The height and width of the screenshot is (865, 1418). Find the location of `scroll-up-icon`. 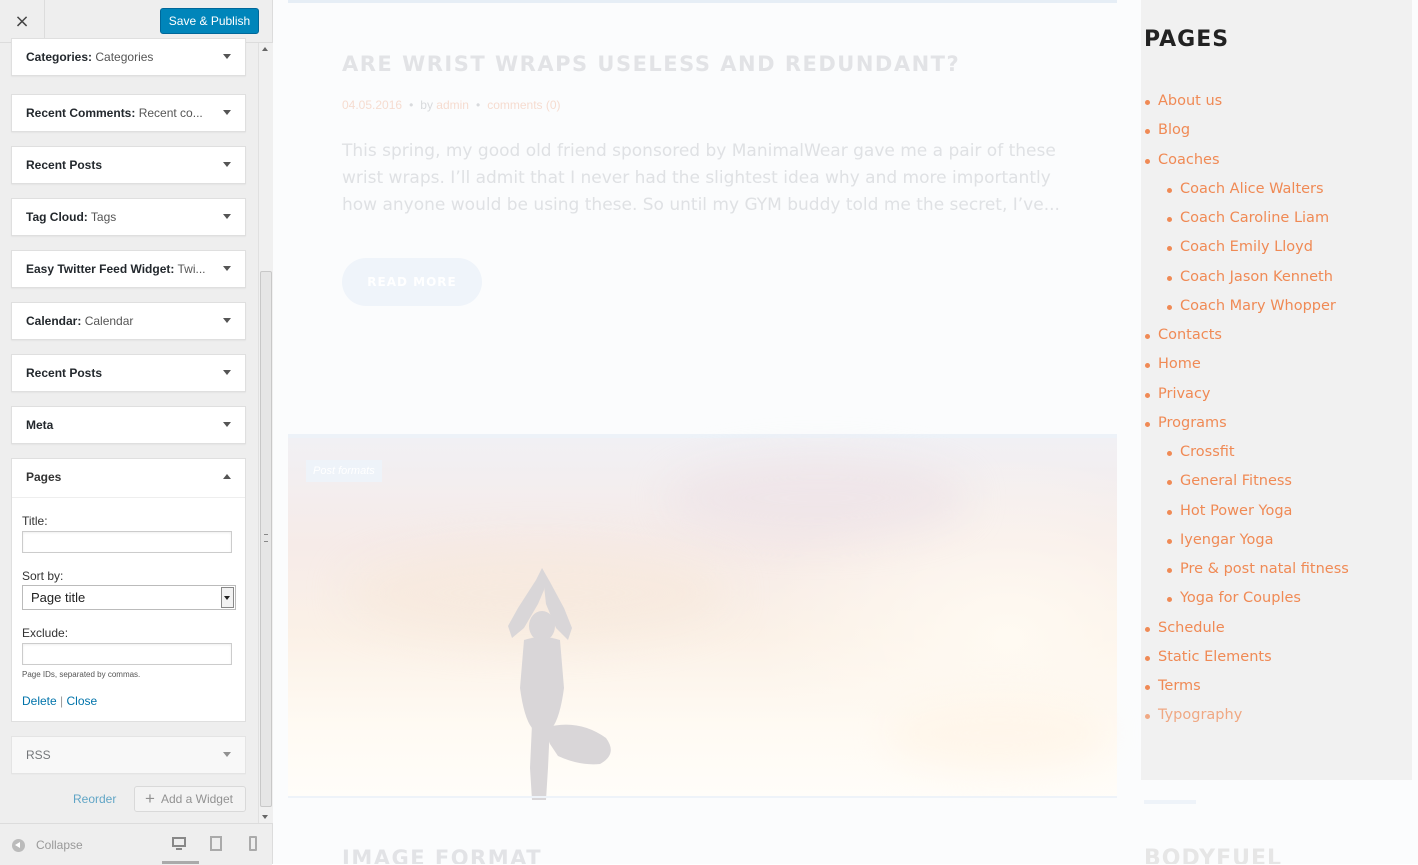

scroll-up-icon is located at coordinates (265, 49).